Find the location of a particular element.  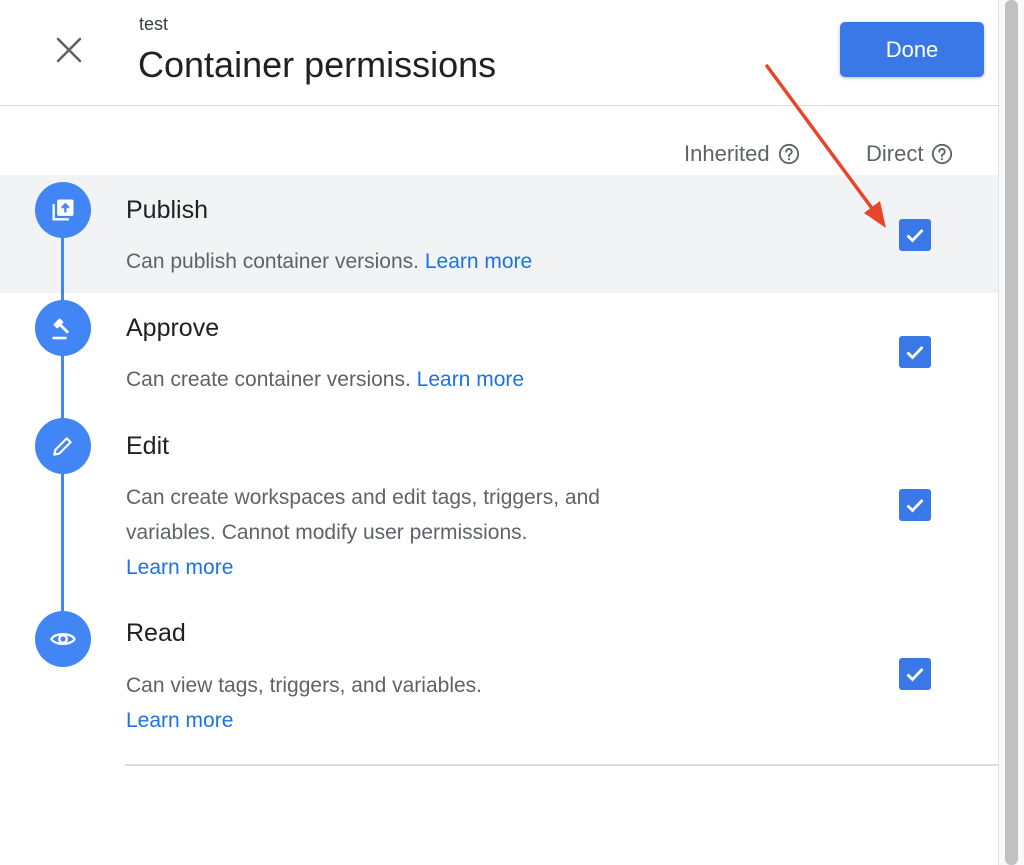

close-icon is located at coordinates (69, 50).